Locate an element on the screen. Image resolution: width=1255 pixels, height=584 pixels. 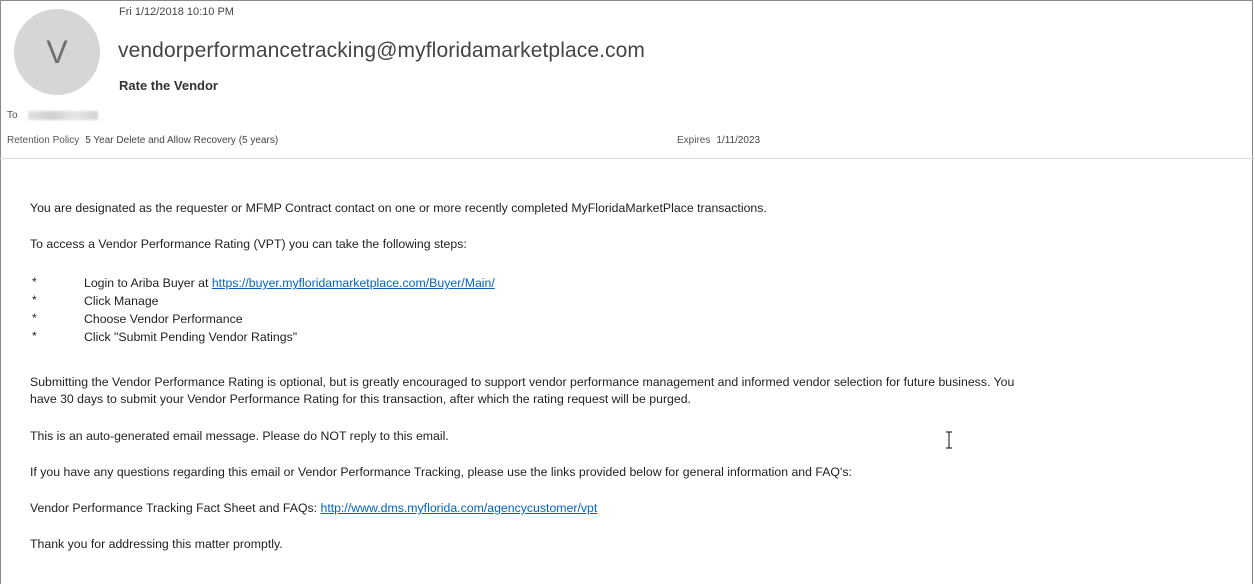
expires-label: Expires is located at coordinates (694, 140).